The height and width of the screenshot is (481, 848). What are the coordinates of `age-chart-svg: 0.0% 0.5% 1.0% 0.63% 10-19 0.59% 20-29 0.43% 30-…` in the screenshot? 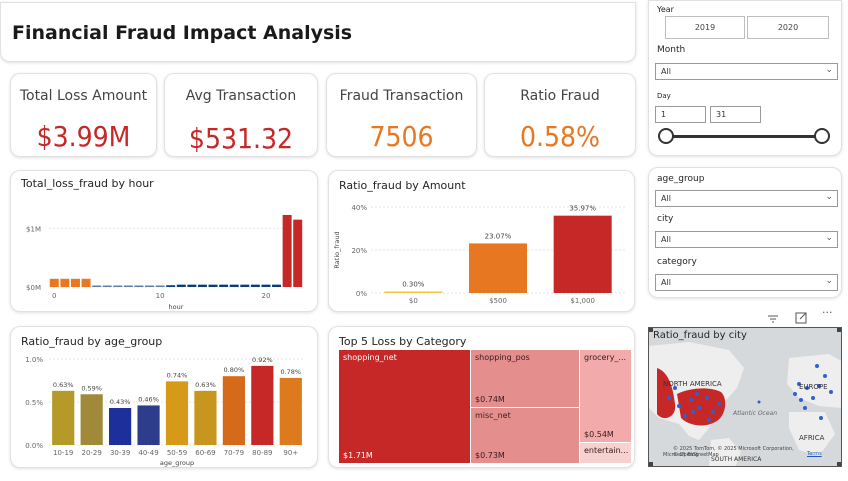 It's located at (165, 411).